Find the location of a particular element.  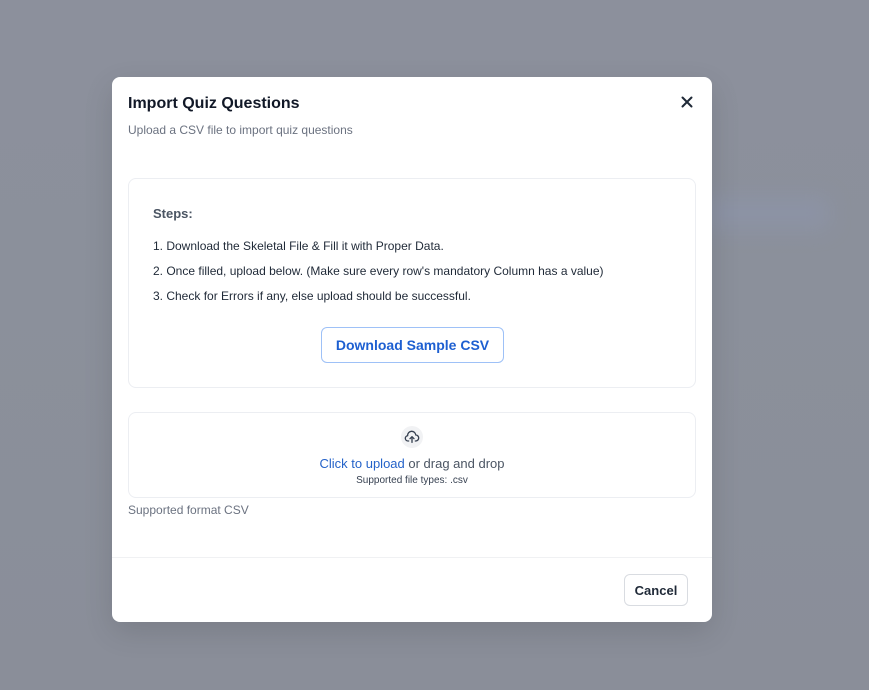

cancel-button: Cancel is located at coordinates (656, 590).